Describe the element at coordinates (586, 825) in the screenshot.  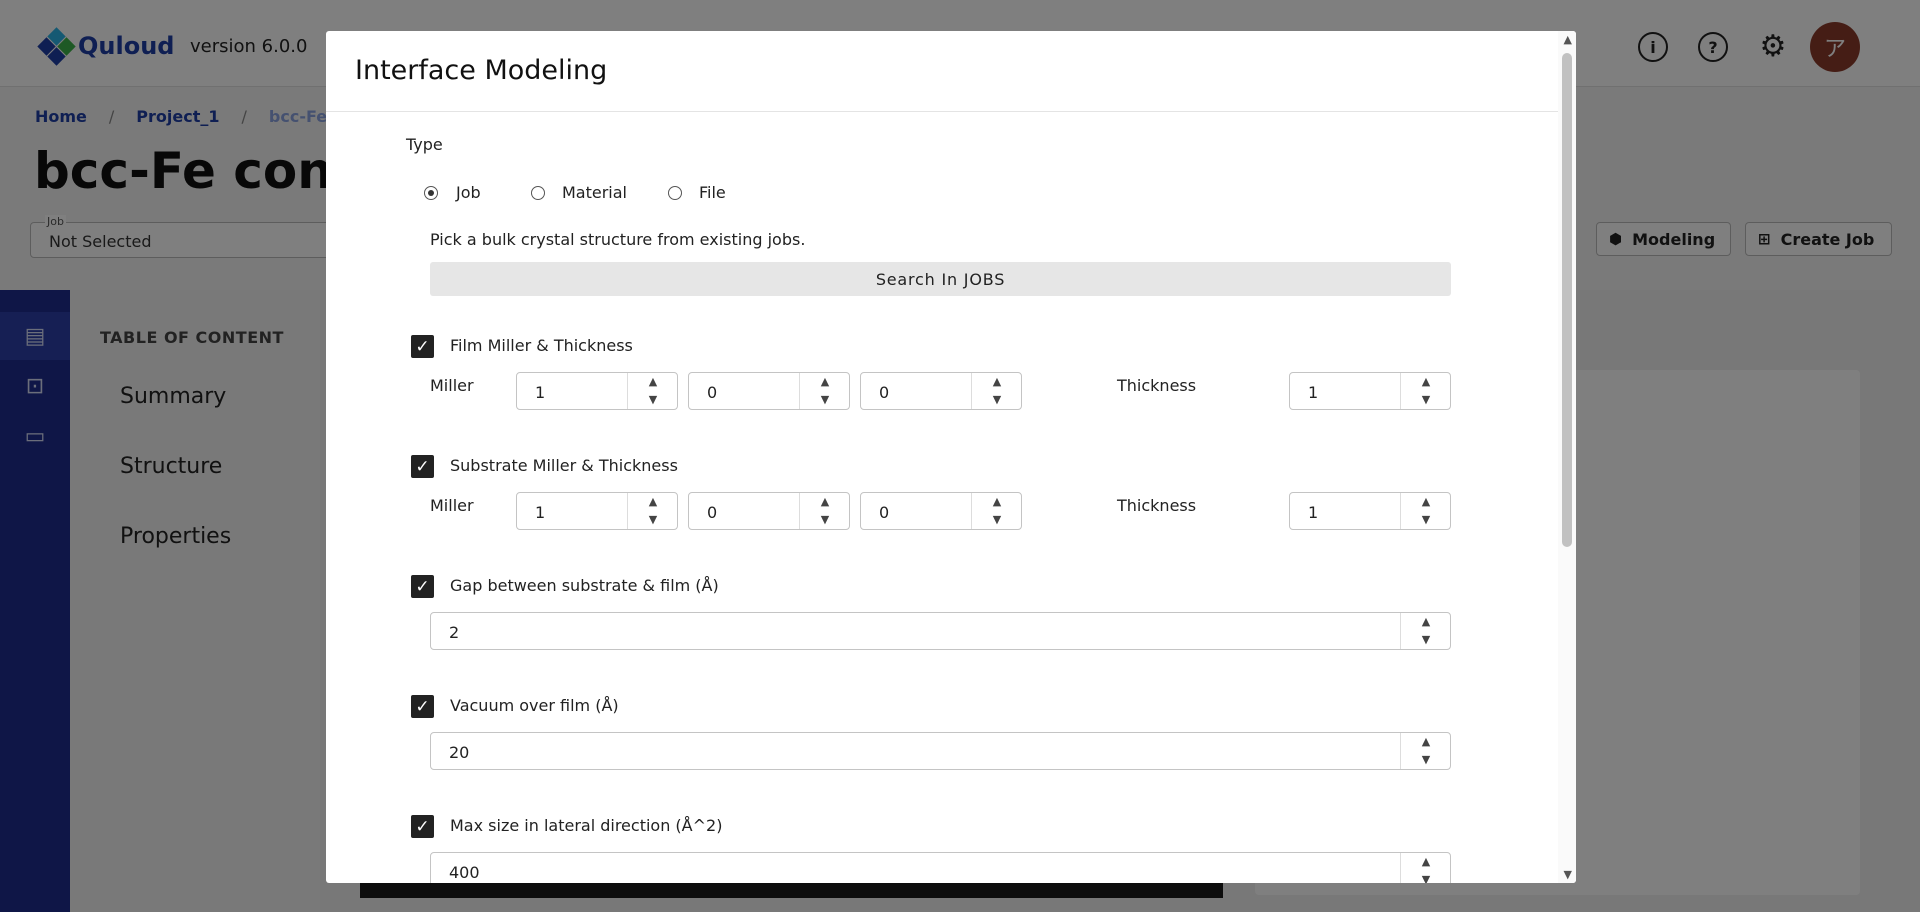
I see `max-size-label: Max size in lateral direction (Å^2)` at that location.